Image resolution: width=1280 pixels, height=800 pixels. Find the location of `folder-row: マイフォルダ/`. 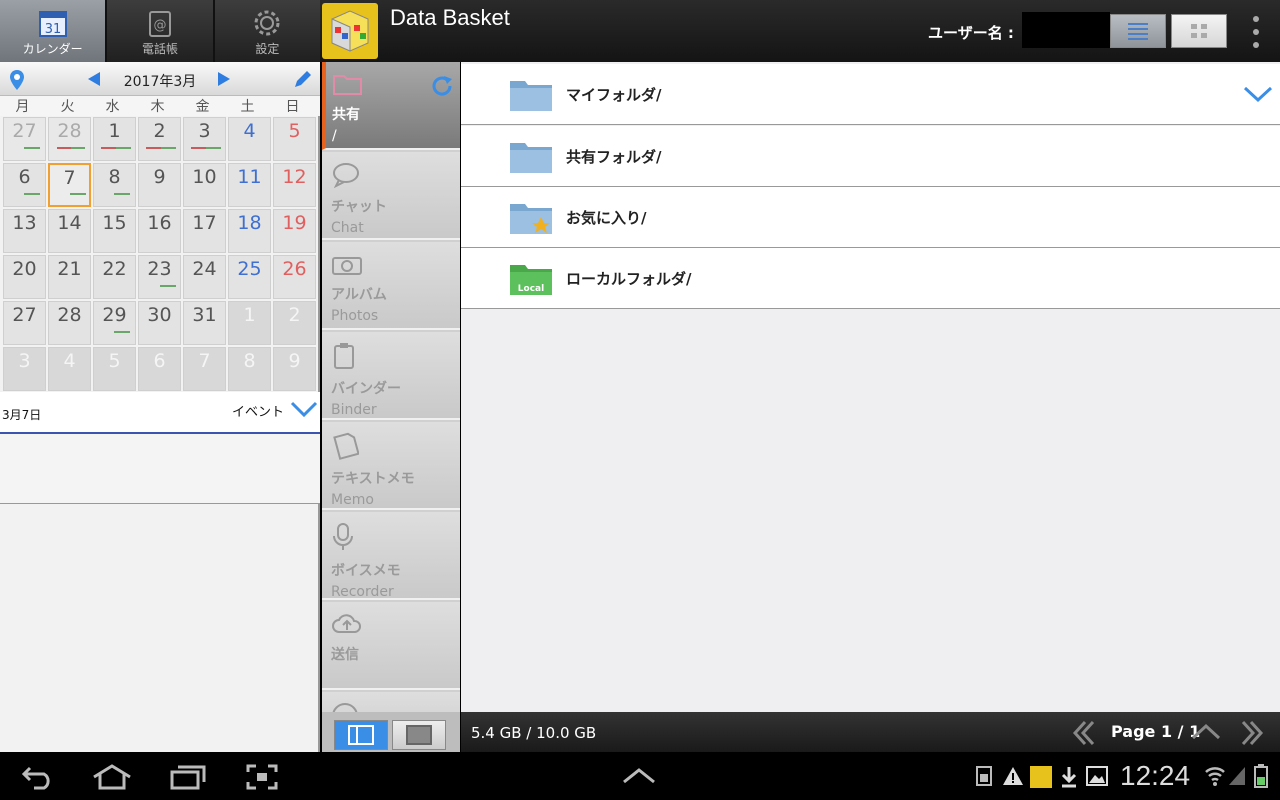

folder-row: マイフォルダ/ is located at coordinates (870, 94).